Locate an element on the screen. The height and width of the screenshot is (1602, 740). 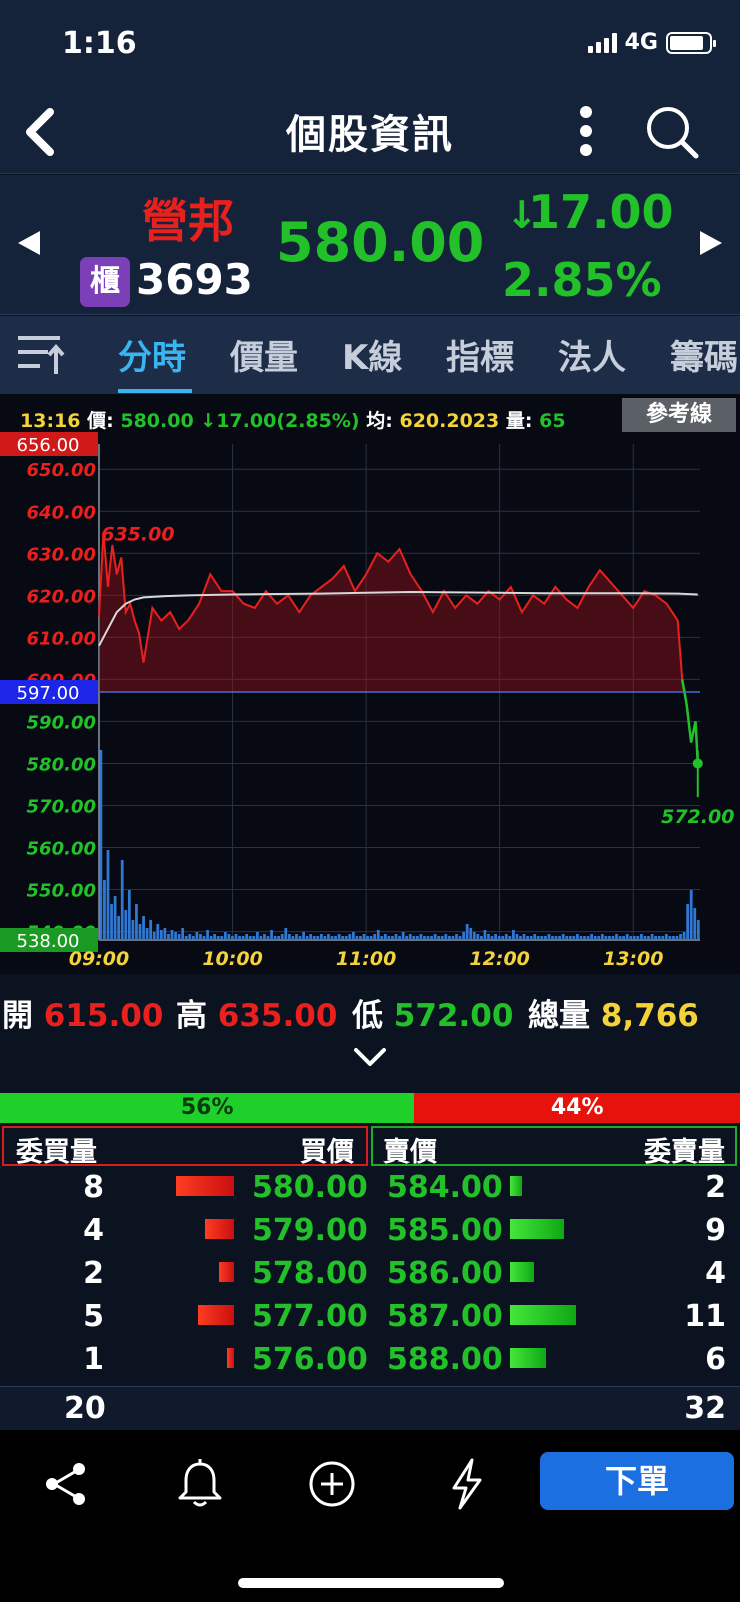
x-tick-label: 11:00 is located at coordinates (366, 959).